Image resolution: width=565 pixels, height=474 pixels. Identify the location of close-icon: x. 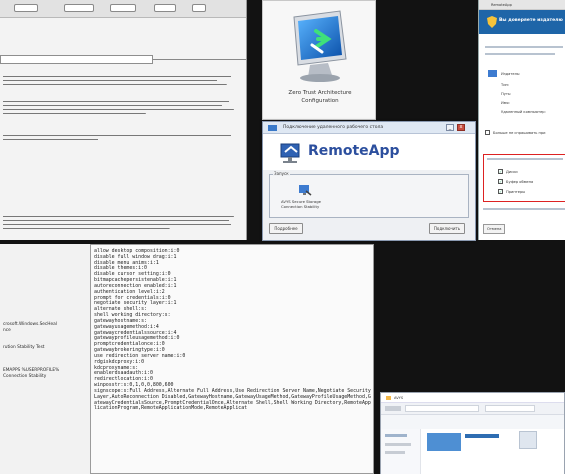
(461, 127).